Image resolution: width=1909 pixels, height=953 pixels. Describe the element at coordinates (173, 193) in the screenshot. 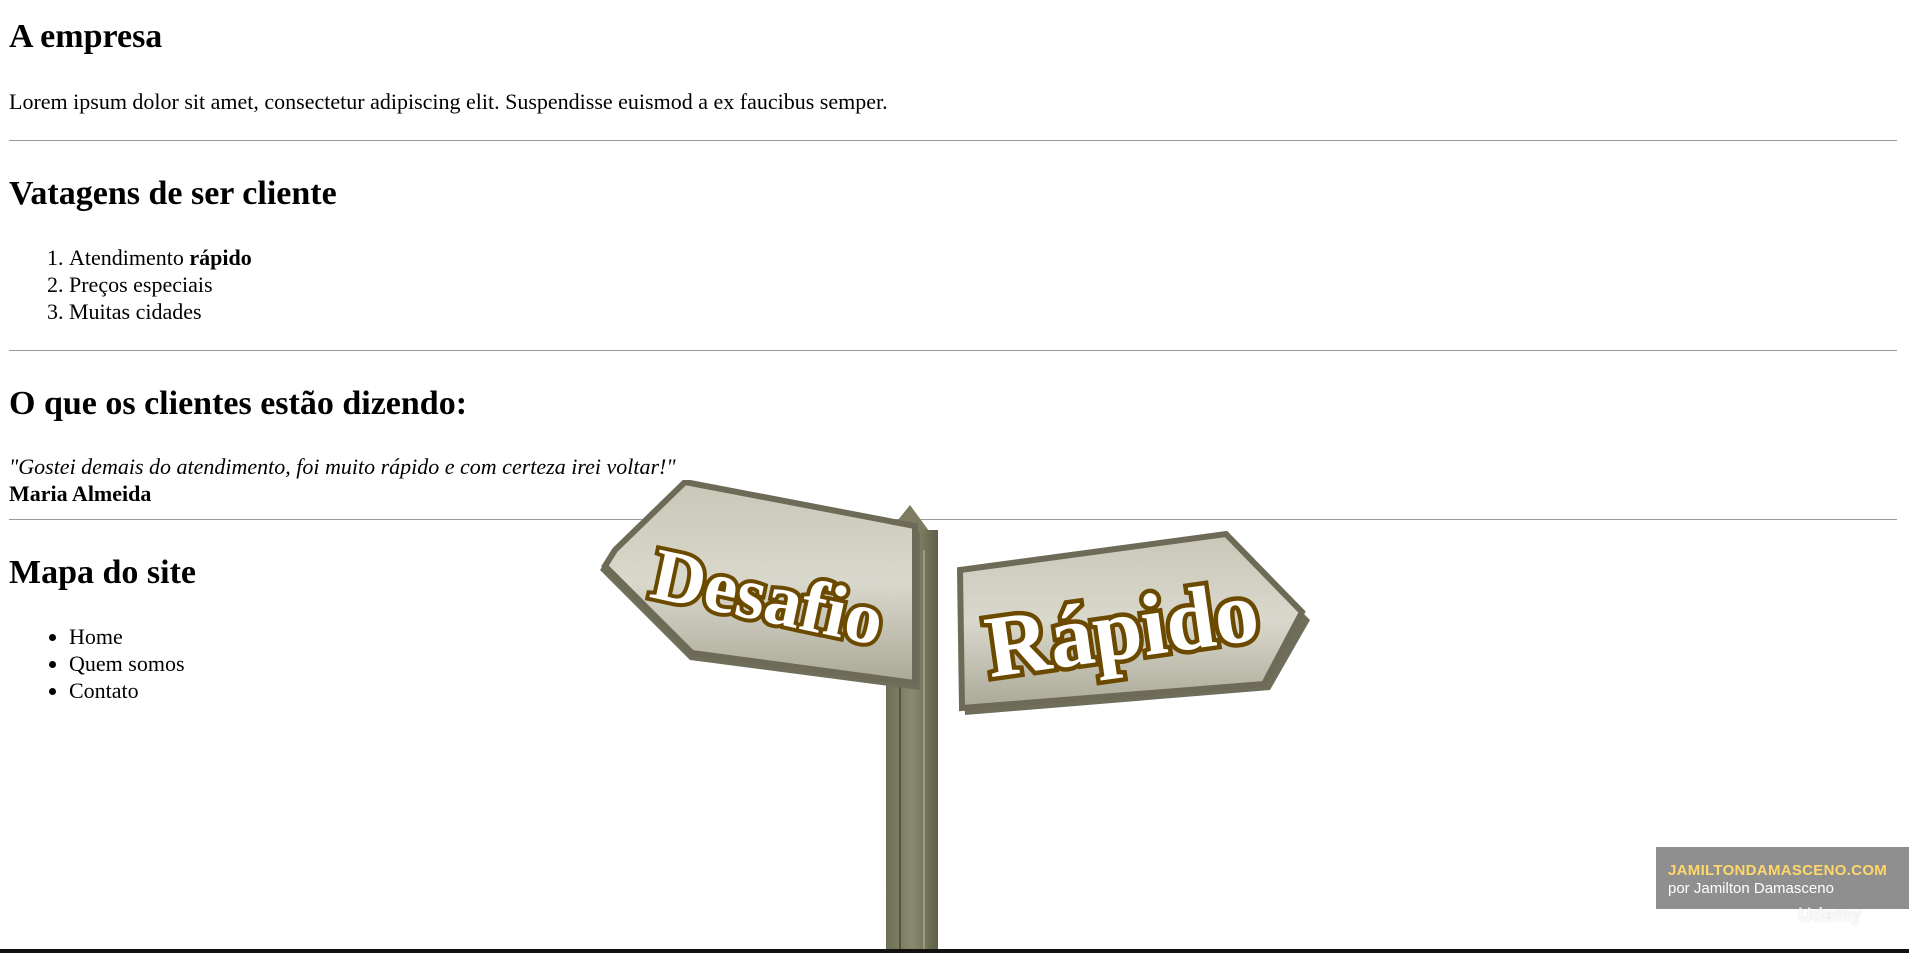

I see `advantages-title: Vatagens de ser cliente` at that location.